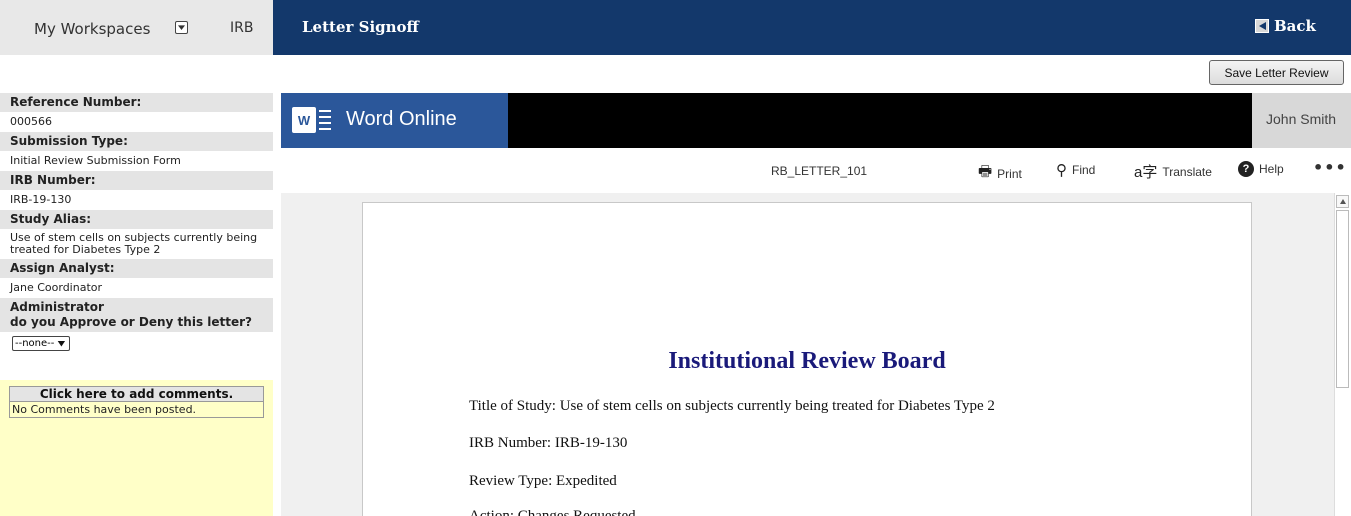  What do you see at coordinates (1146, 172) in the screenshot?
I see `translate-icon: a字` at bounding box center [1146, 172].